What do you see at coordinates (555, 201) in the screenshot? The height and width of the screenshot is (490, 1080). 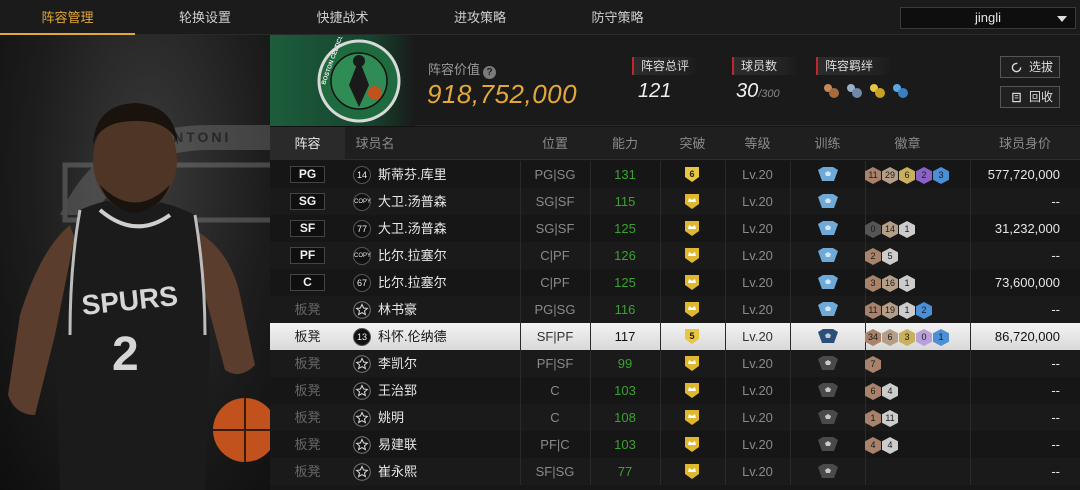 I see `player-position: SG|SF` at bounding box center [555, 201].